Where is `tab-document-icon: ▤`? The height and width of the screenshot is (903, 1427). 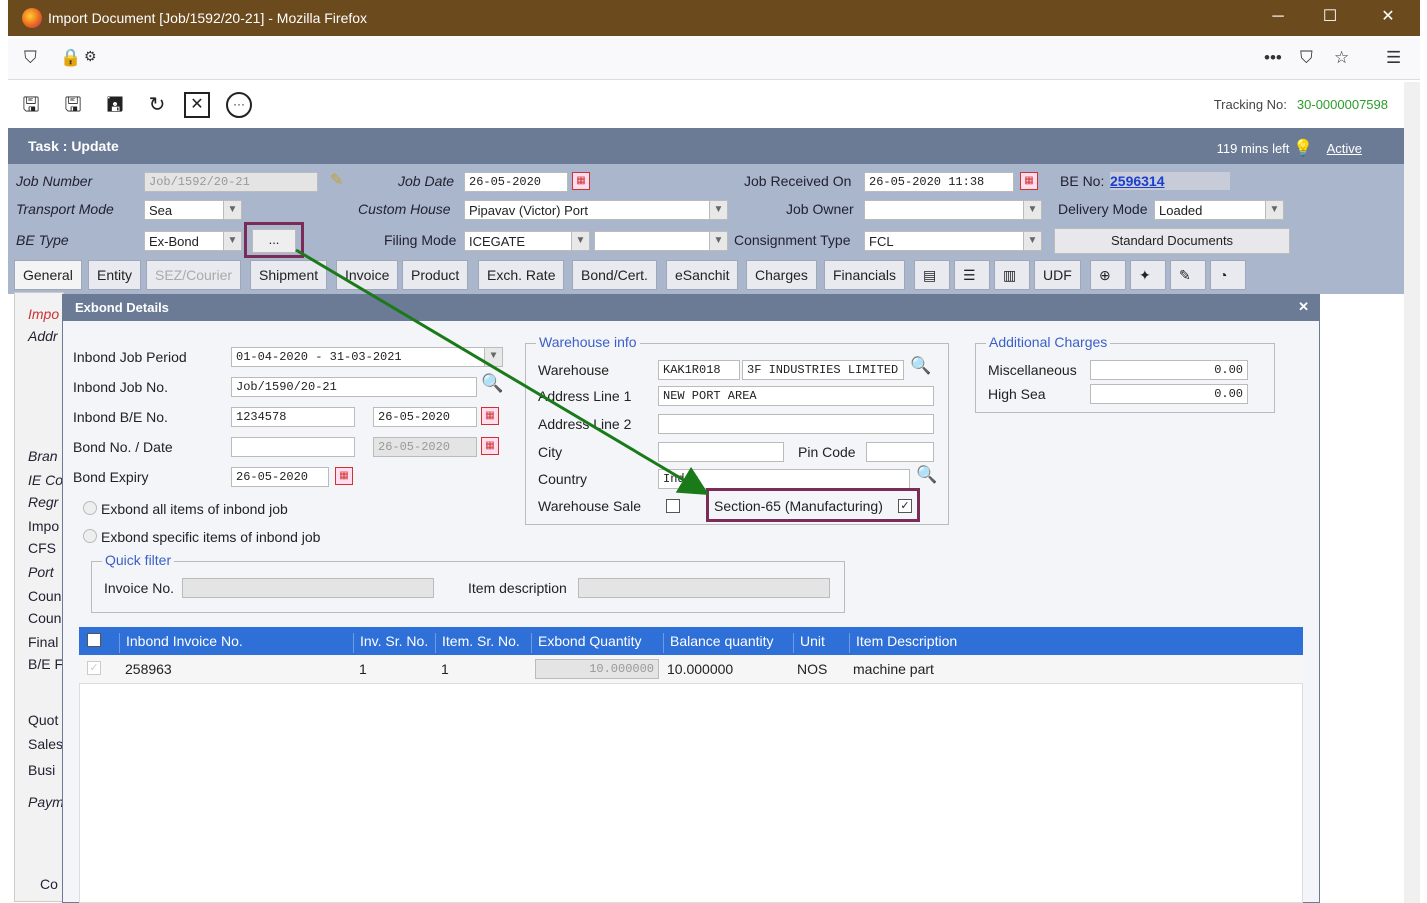 tab-document-icon: ▤ is located at coordinates (932, 275).